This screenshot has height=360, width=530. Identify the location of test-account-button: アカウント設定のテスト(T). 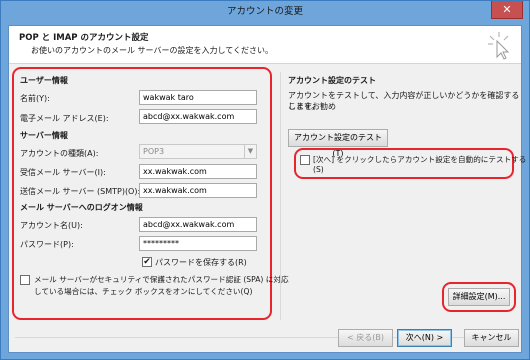
(338, 143).